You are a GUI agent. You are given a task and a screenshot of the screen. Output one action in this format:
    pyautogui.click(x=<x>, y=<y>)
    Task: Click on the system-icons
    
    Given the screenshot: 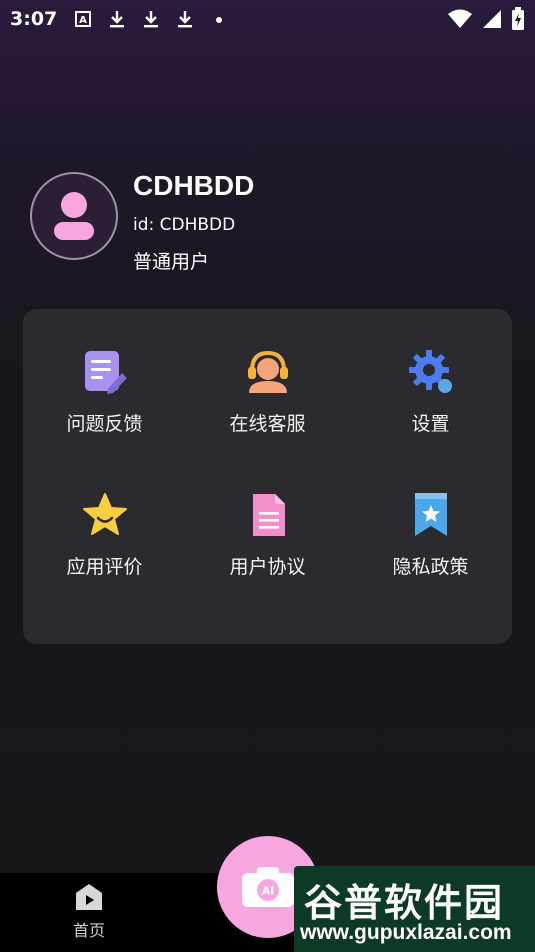 What is the action you would take?
    pyautogui.click(x=486, y=19)
    